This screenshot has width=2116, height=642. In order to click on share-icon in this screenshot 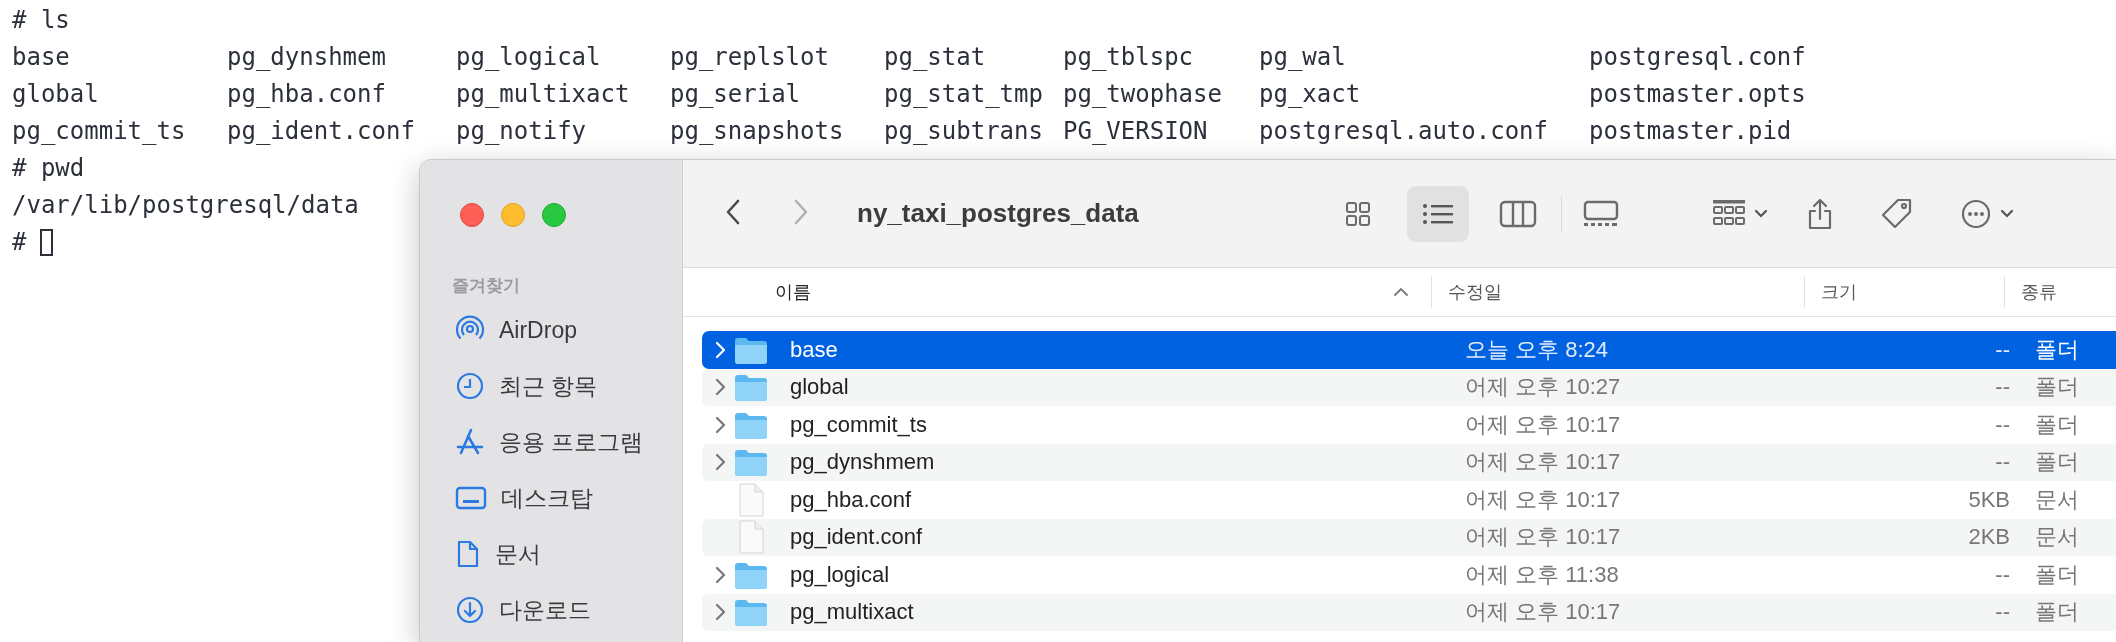, I will do `click(1820, 213)`.